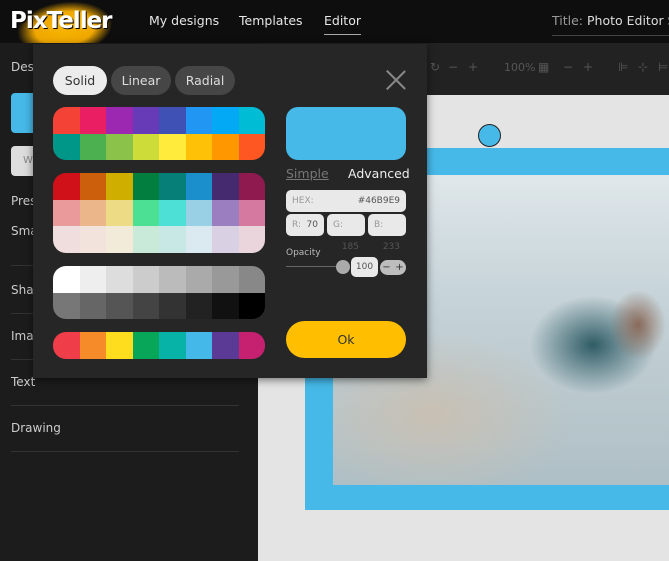 Image resolution: width=669 pixels, height=561 pixels. What do you see at coordinates (307, 173) in the screenshot?
I see `mode-simple: Simple` at bounding box center [307, 173].